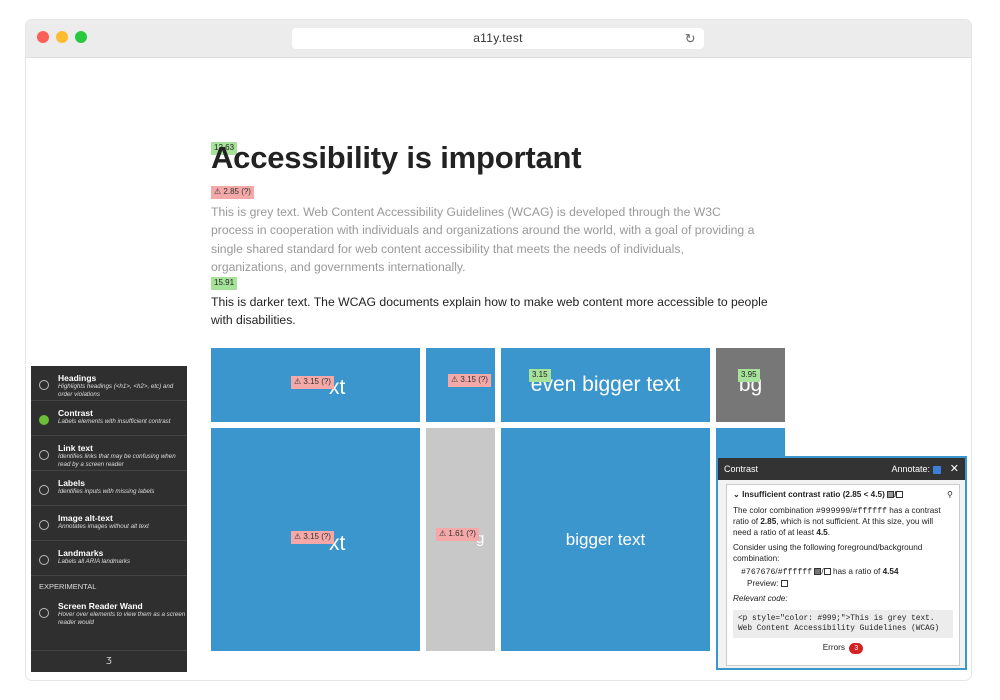 Image resolution: width=1000 pixels, height=700 pixels. What do you see at coordinates (841, 469) in the screenshot?
I see `panel-header: Contrast Annotate: ✕` at bounding box center [841, 469].